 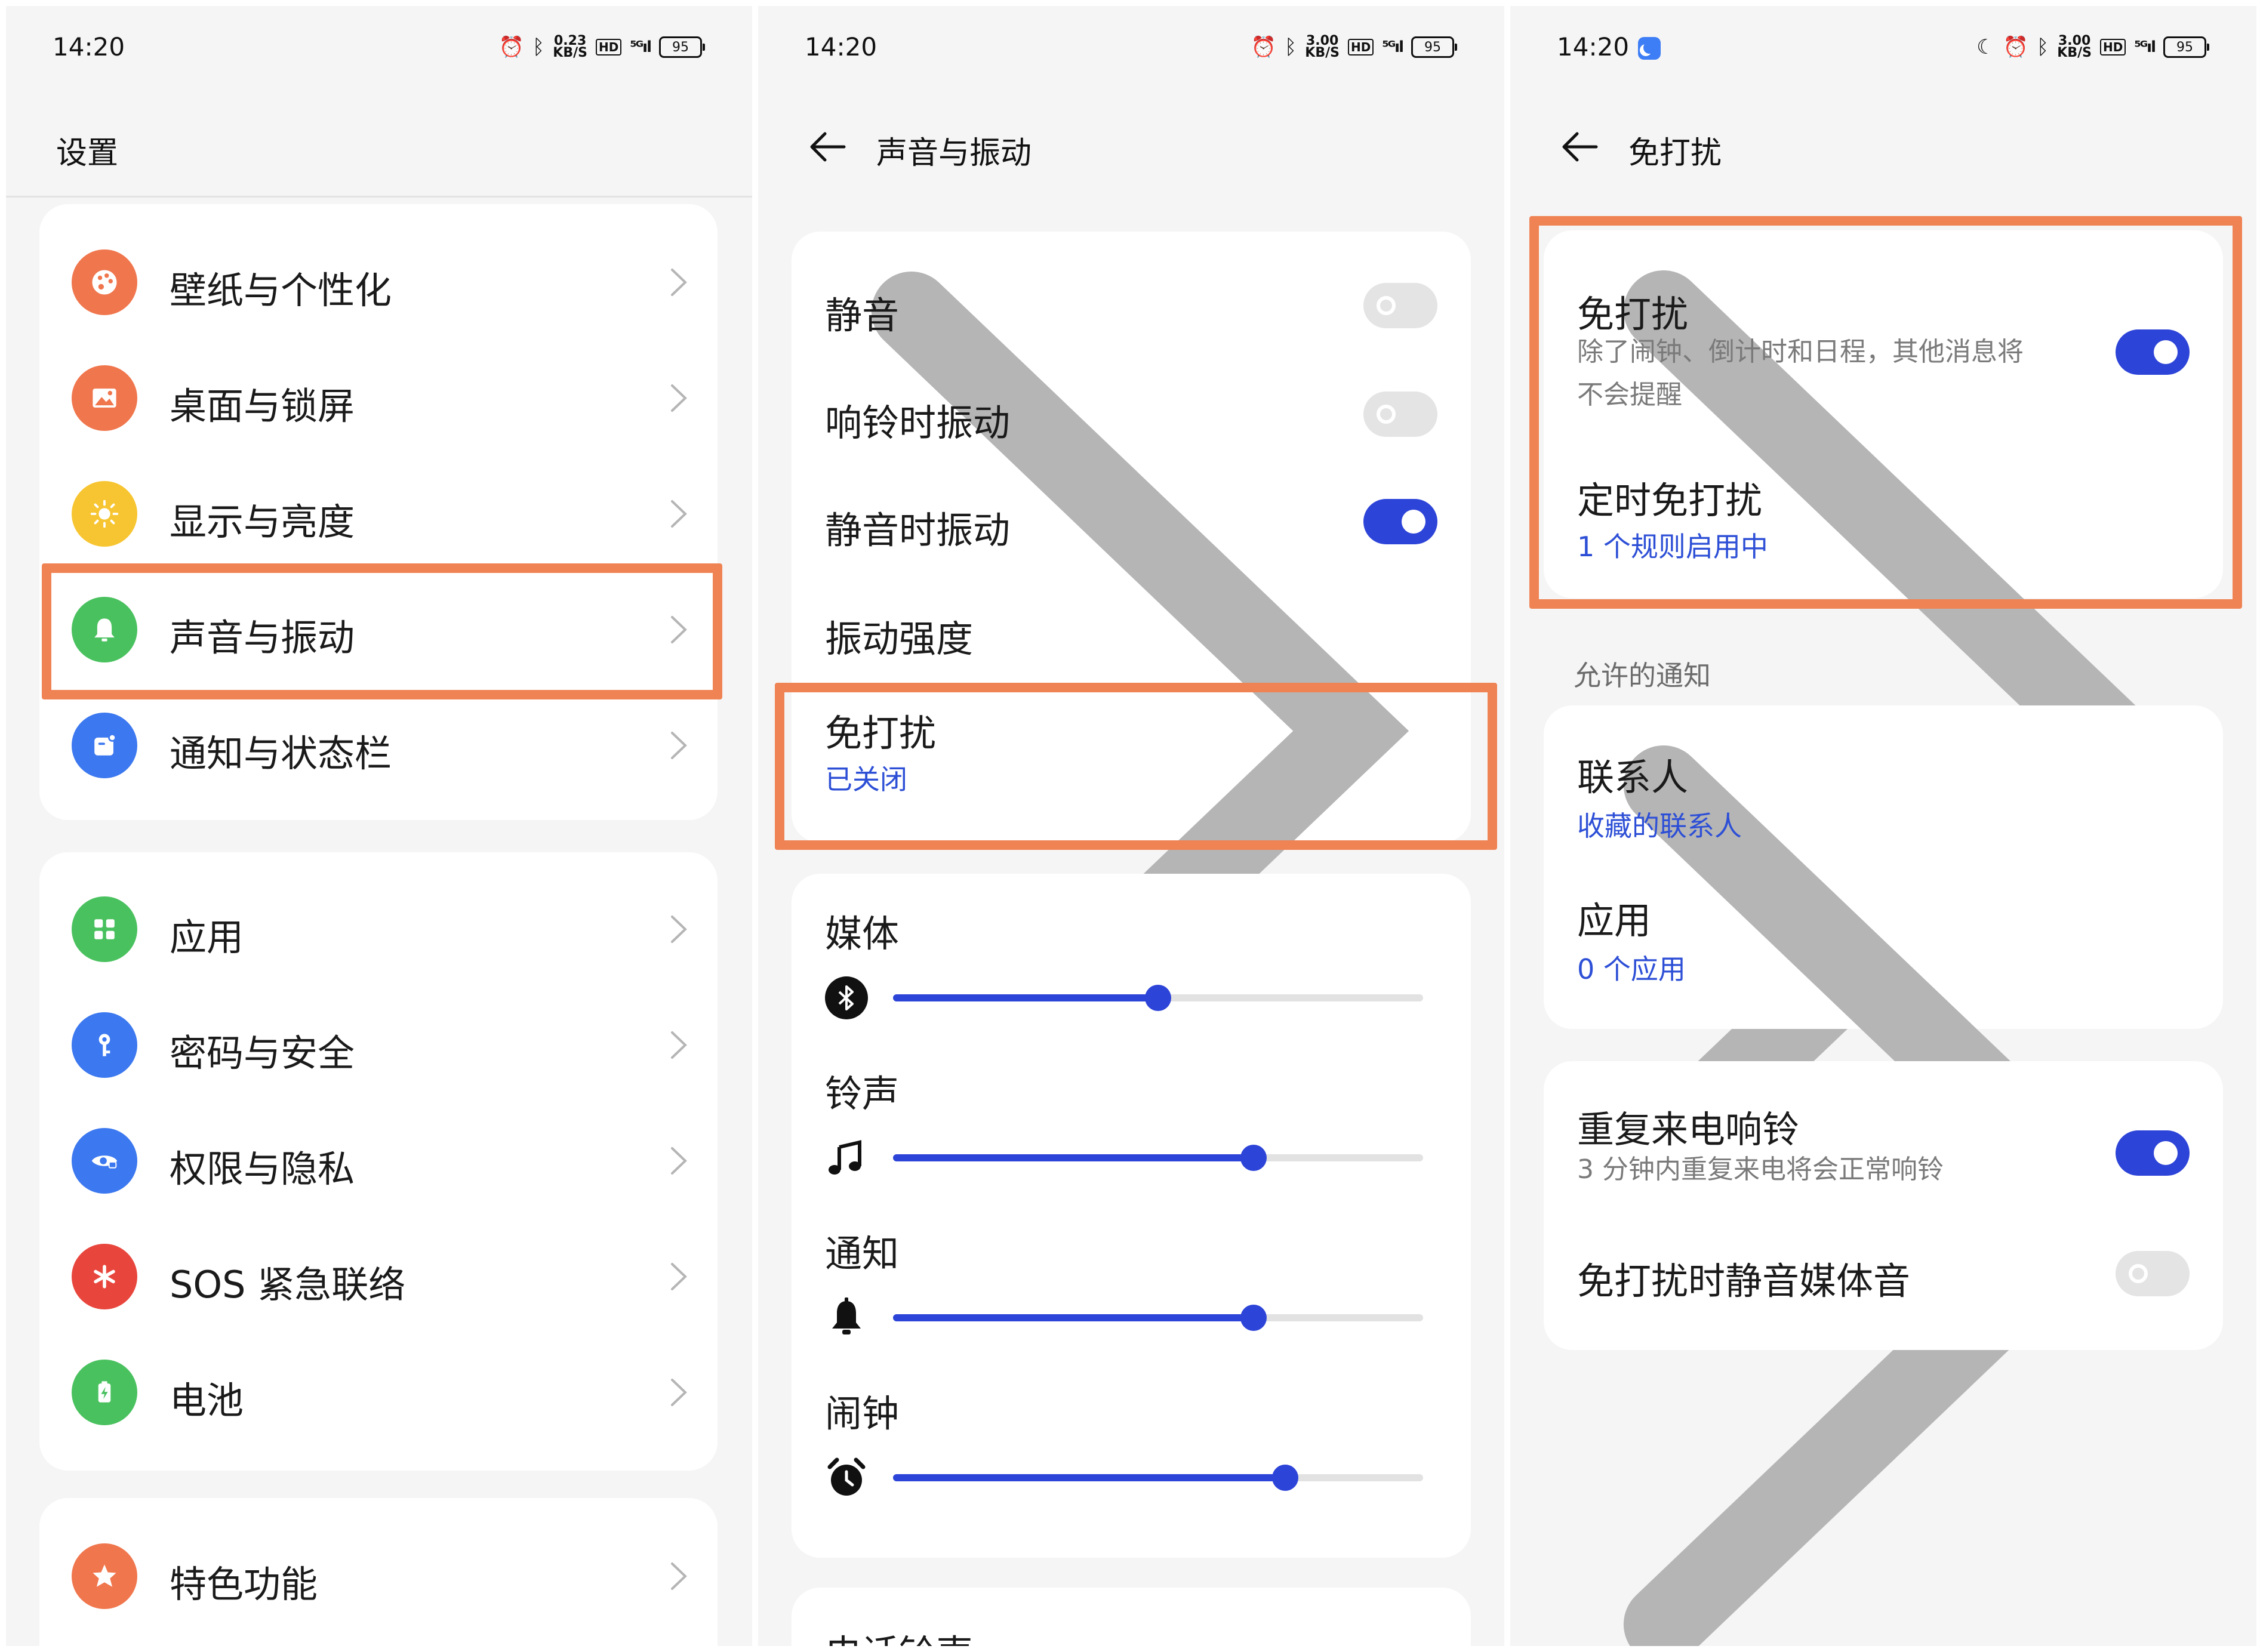 I want to click on settings-item-label: 通知与状态栏, so click(x=281, y=753).